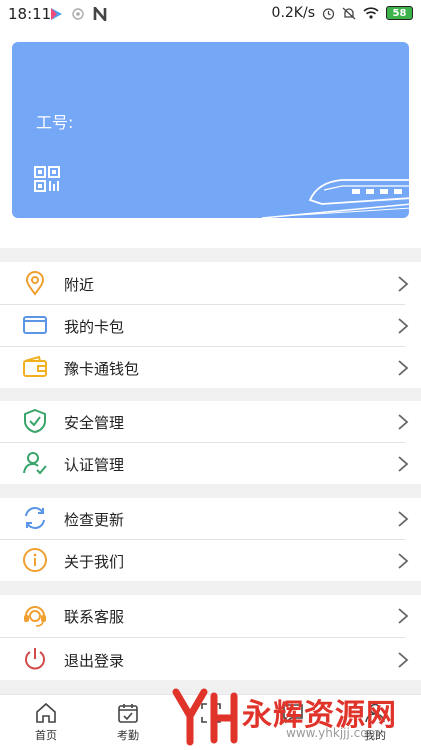  What do you see at coordinates (35, 325) in the screenshot?
I see `card-icon` at bounding box center [35, 325].